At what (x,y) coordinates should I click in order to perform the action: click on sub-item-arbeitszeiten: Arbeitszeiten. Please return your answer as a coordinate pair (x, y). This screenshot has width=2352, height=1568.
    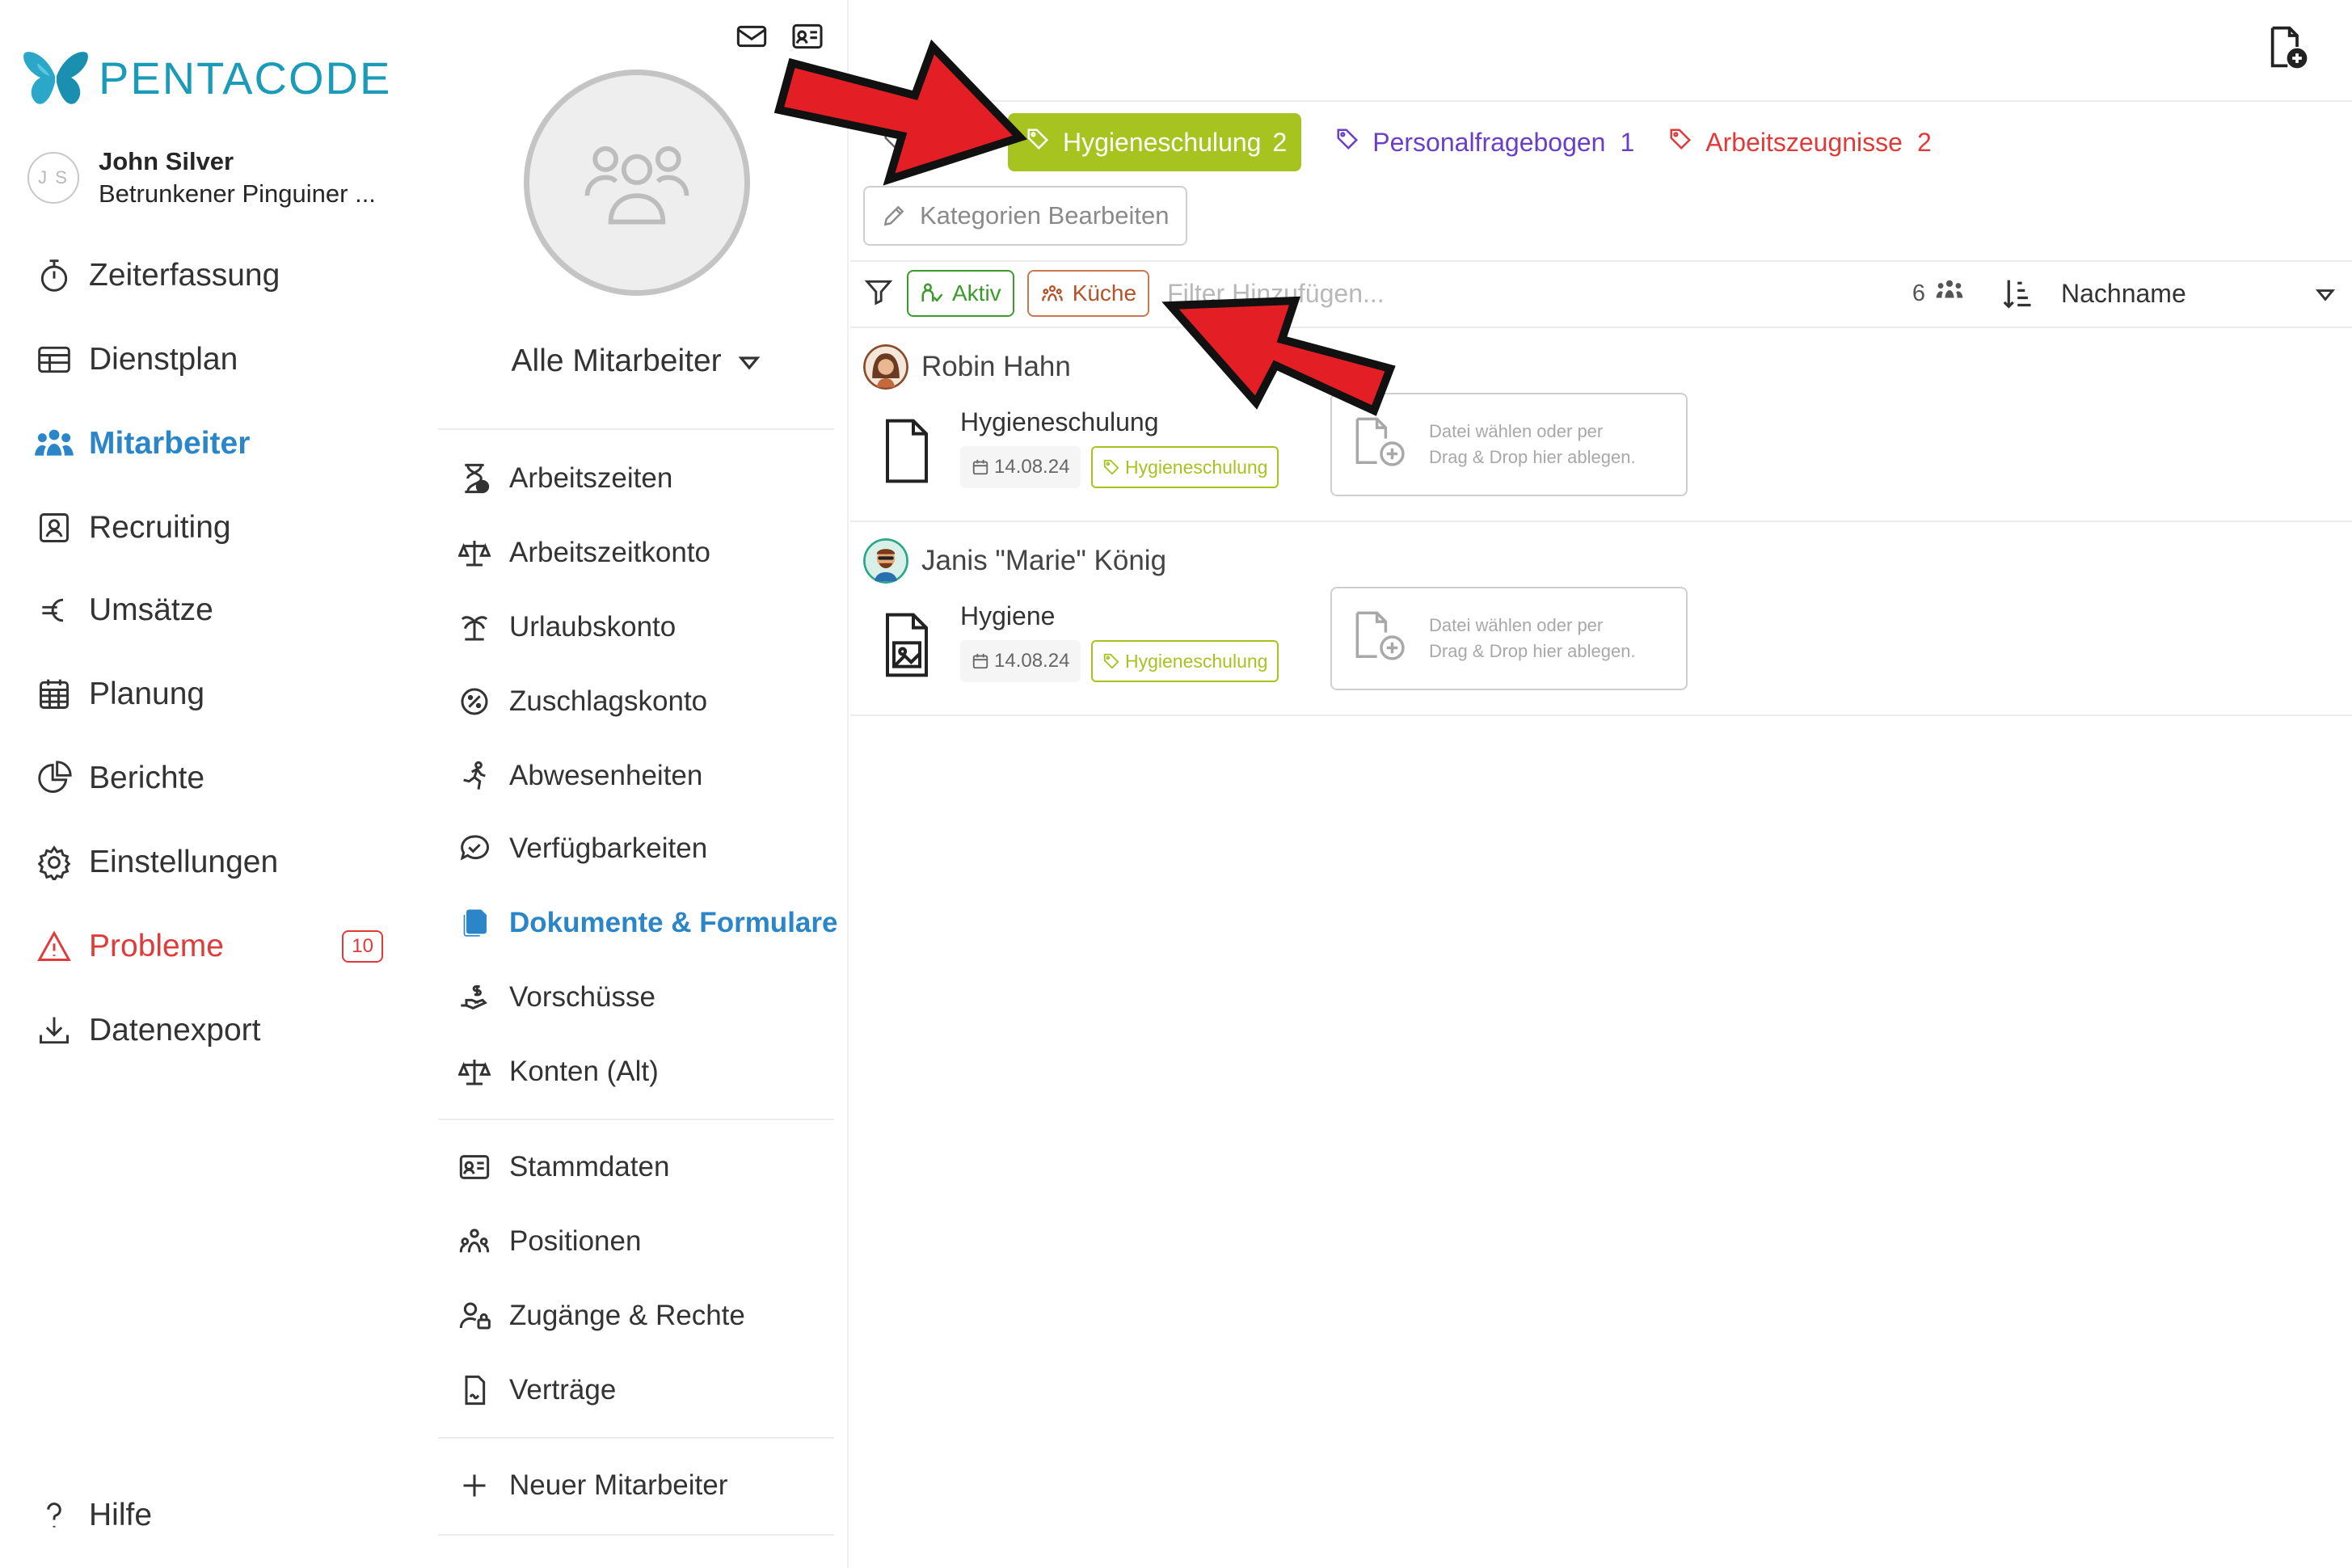
    Looking at the image, I should click on (564, 478).